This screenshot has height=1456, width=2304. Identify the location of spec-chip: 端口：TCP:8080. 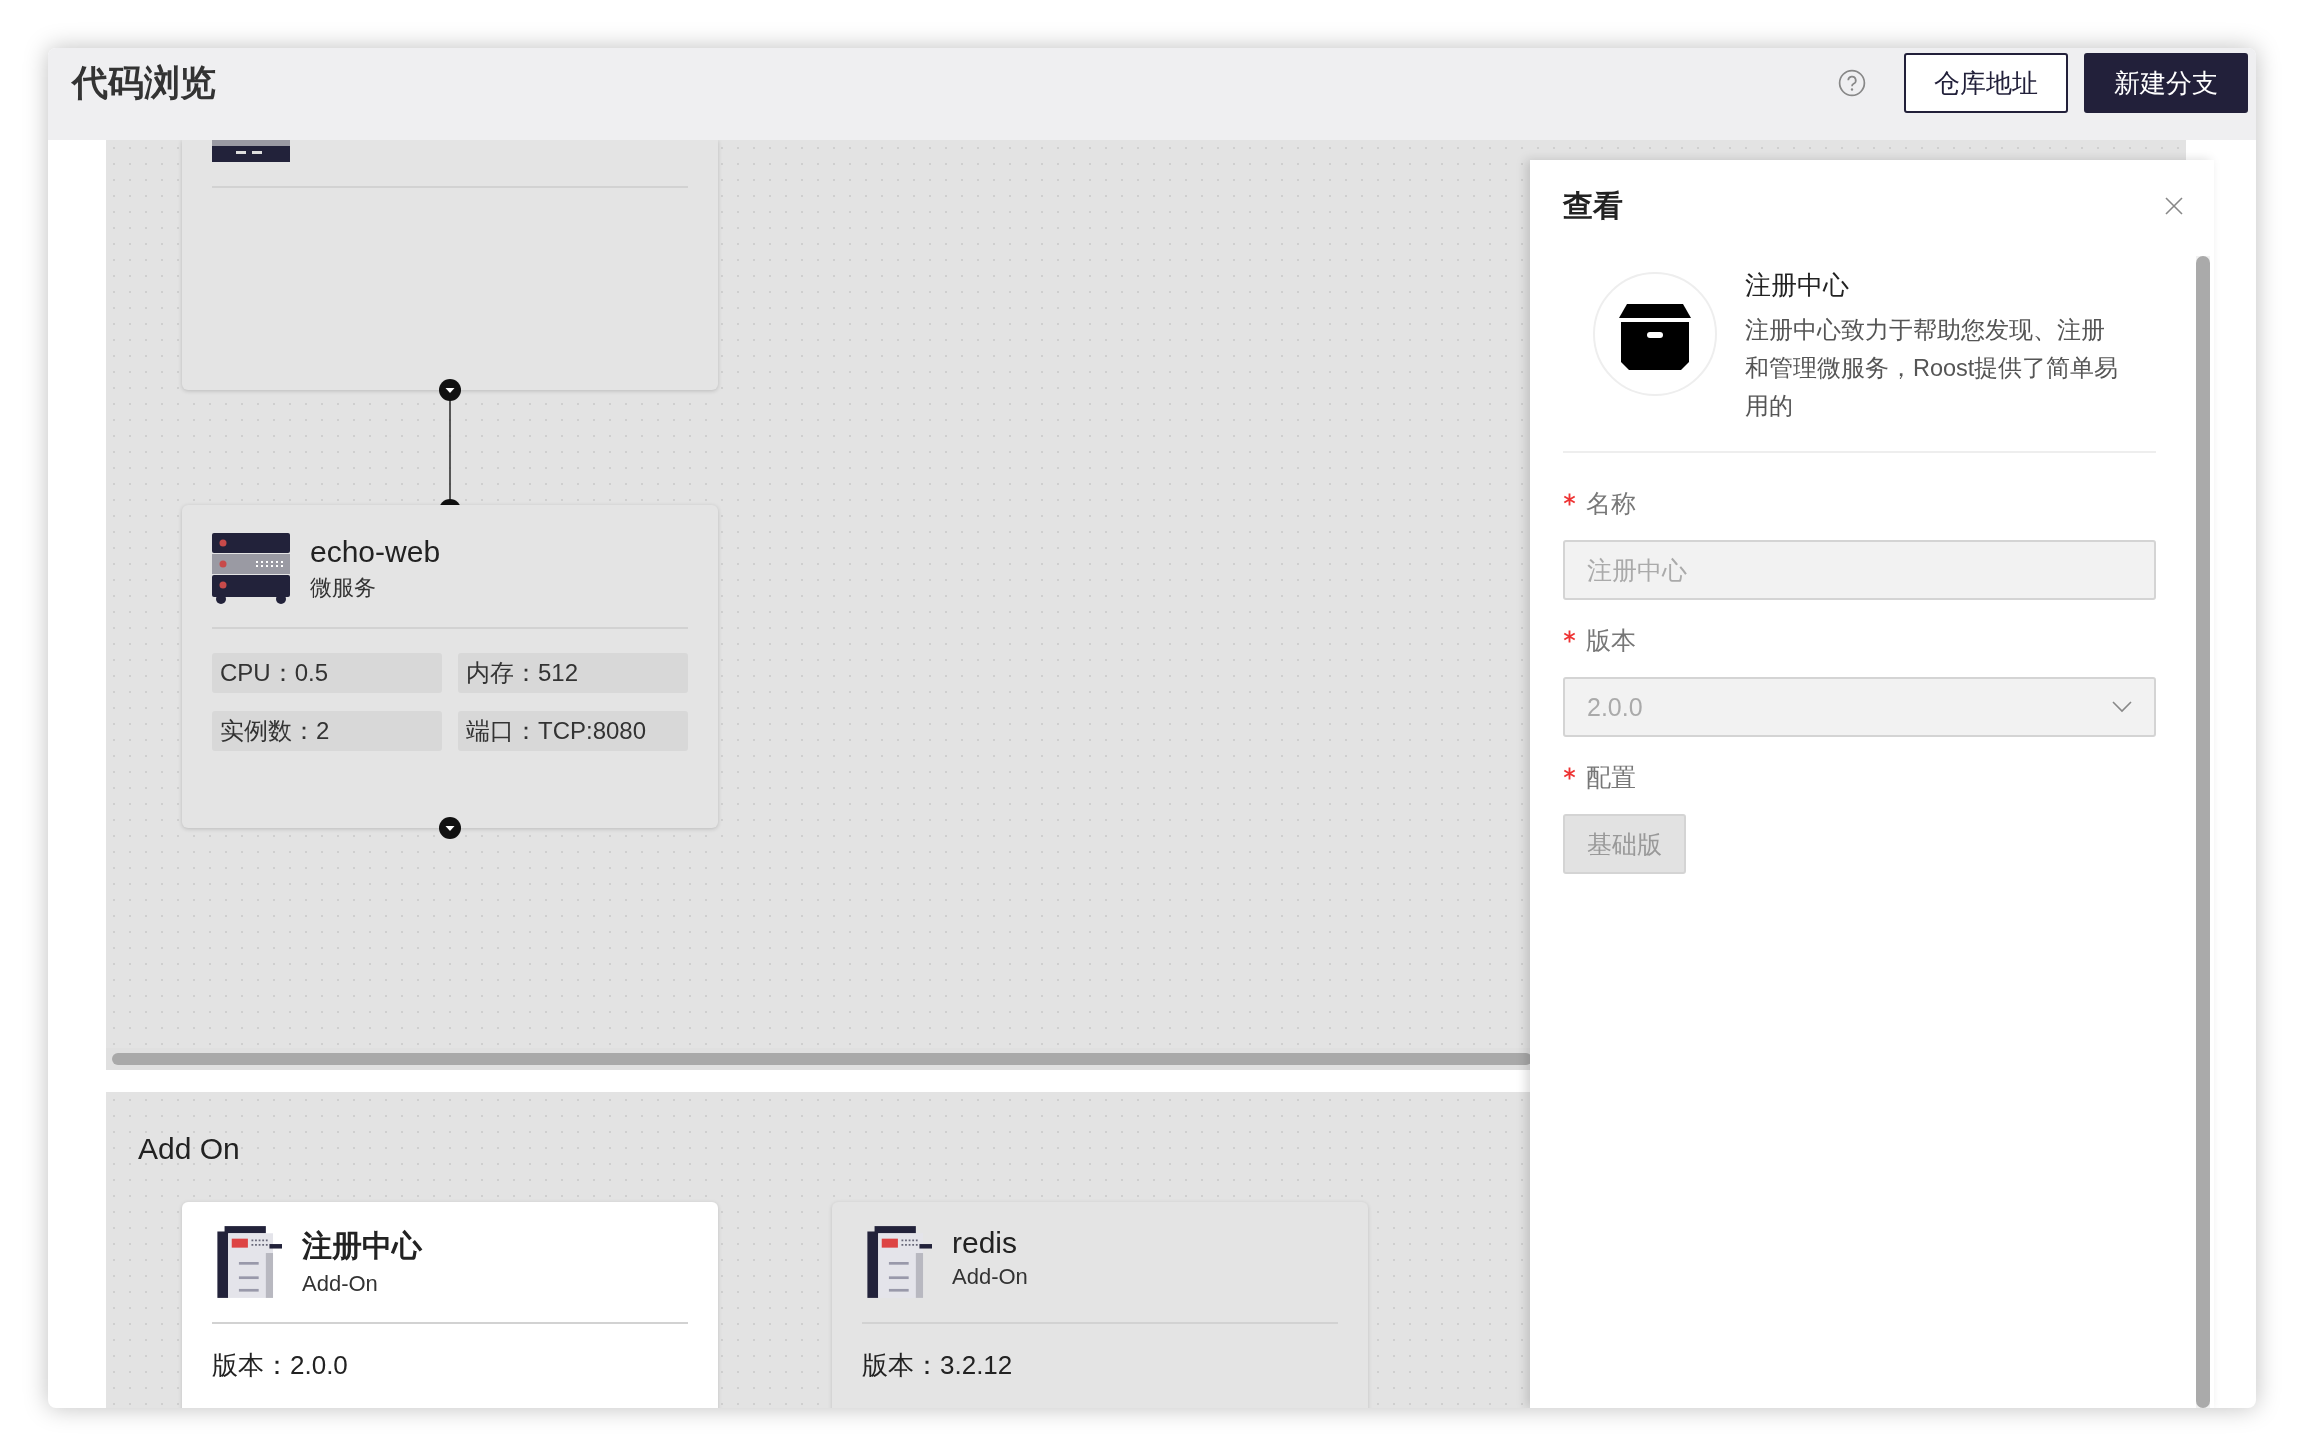
(573, 731).